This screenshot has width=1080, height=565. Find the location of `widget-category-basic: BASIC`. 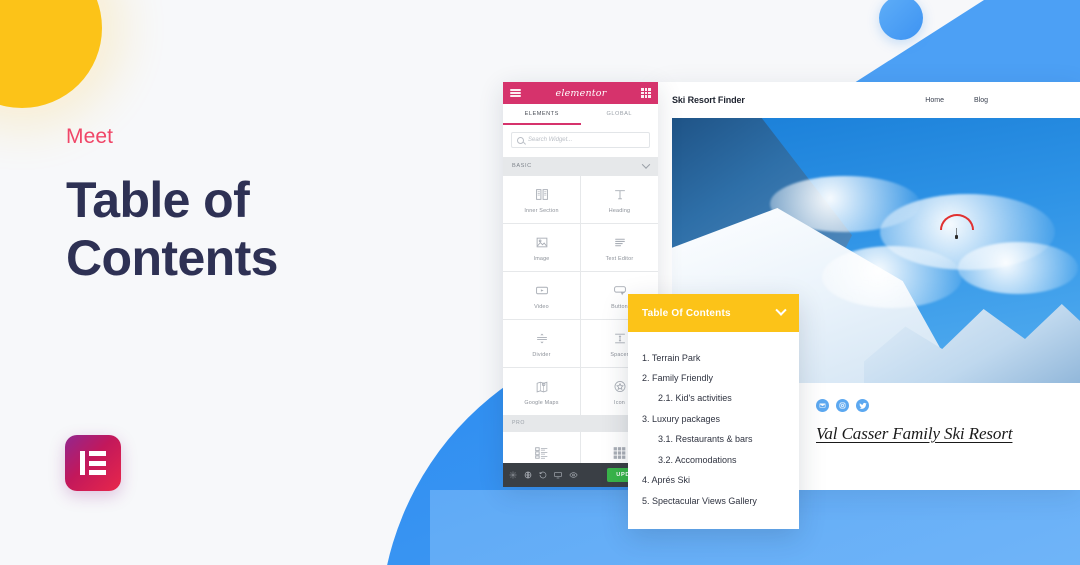

widget-category-basic: BASIC is located at coordinates (580, 166).